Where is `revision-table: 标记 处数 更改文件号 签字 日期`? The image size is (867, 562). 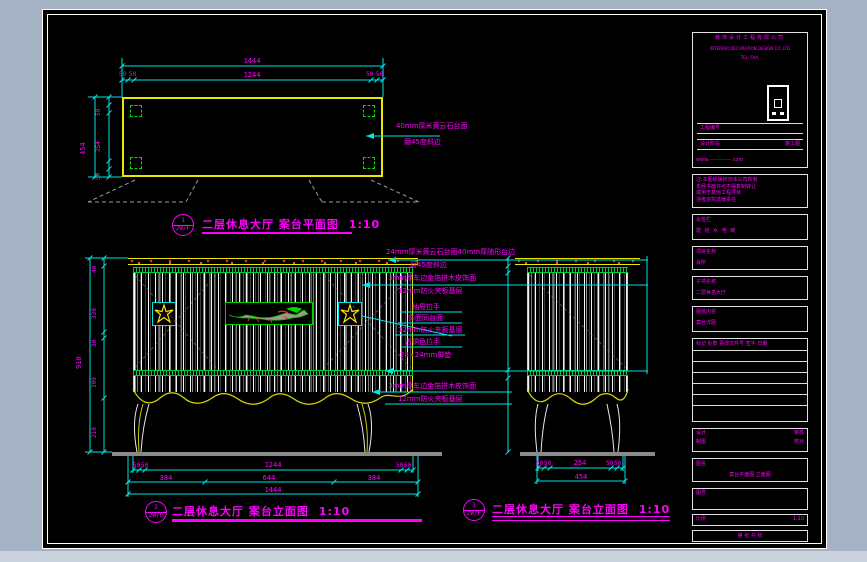
revision-table: 标记 处数 更改文件号 签字 日期 is located at coordinates (750, 380).